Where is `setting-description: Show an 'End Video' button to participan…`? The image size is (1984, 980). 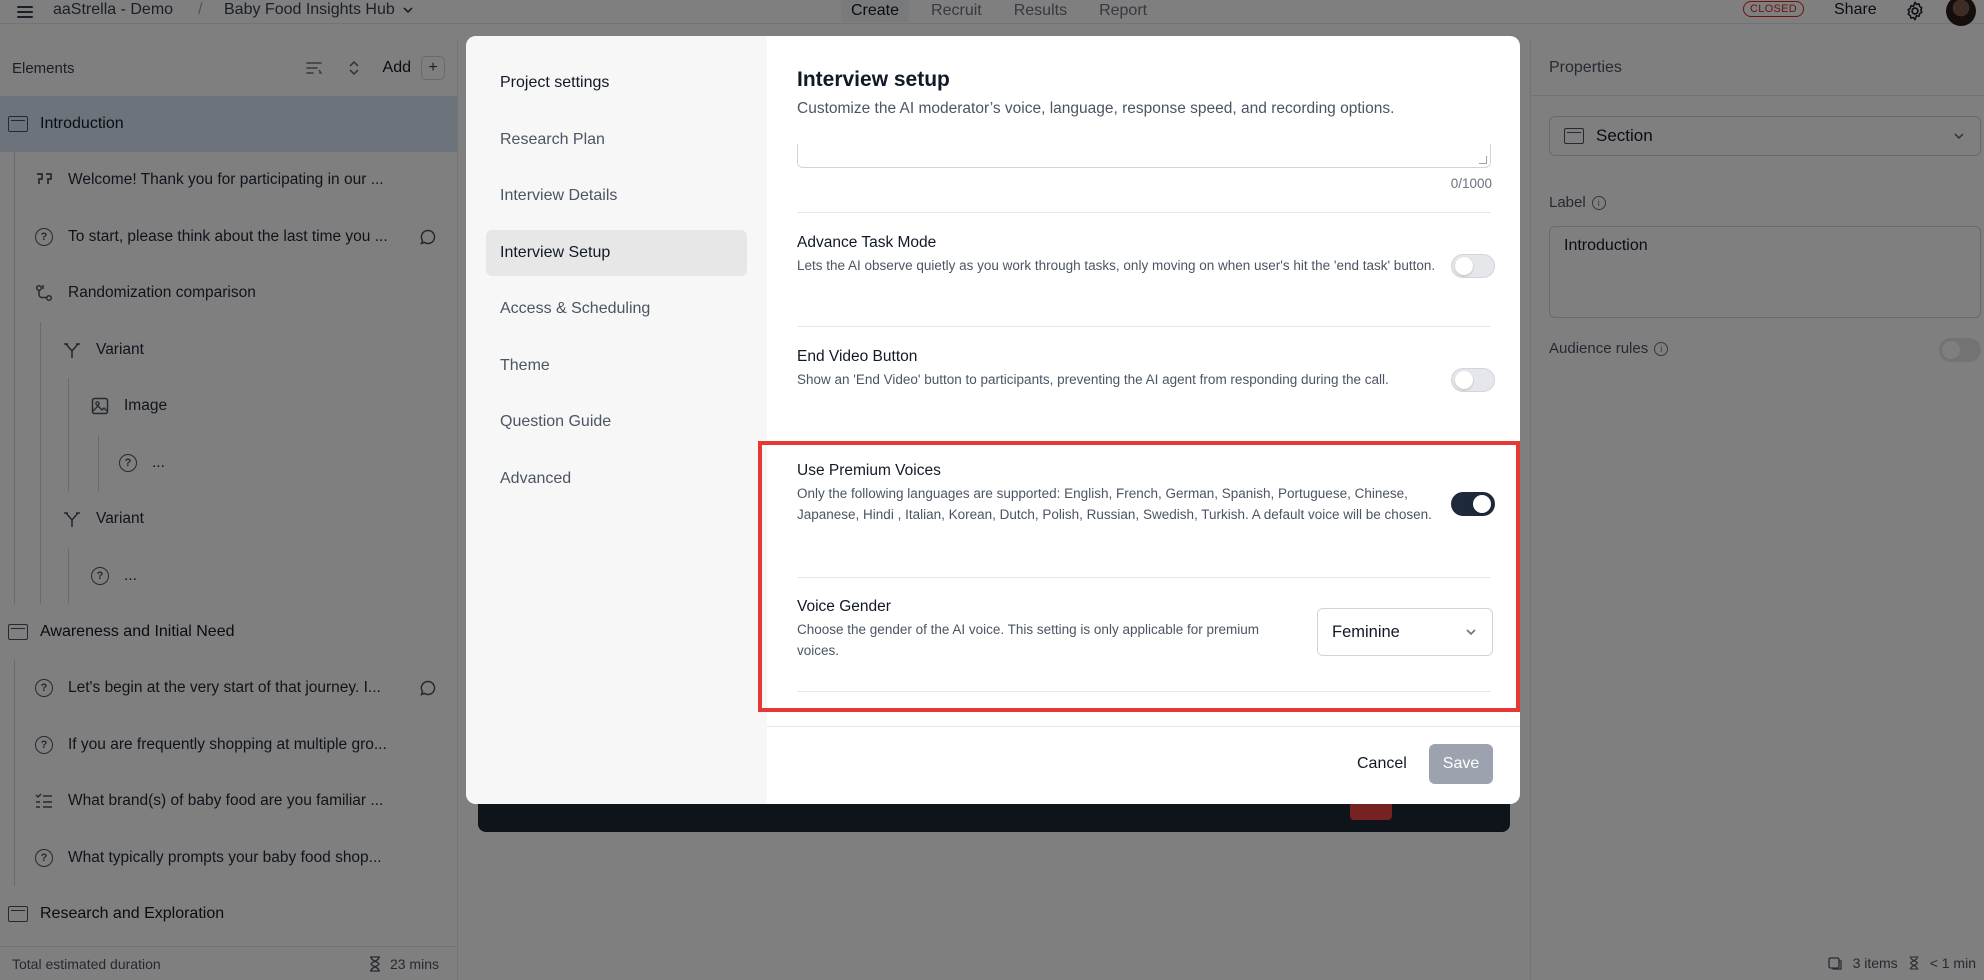
setting-description: Show an 'End Video' button to participan… is located at coordinates (1093, 379).